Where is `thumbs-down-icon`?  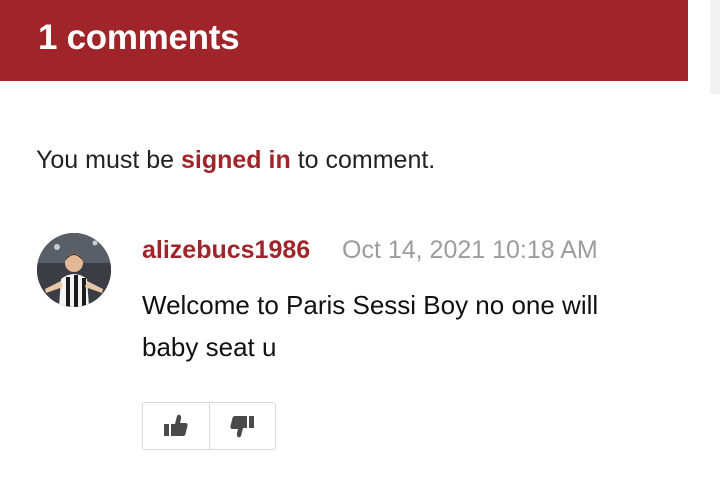 thumbs-down-icon is located at coordinates (242, 427).